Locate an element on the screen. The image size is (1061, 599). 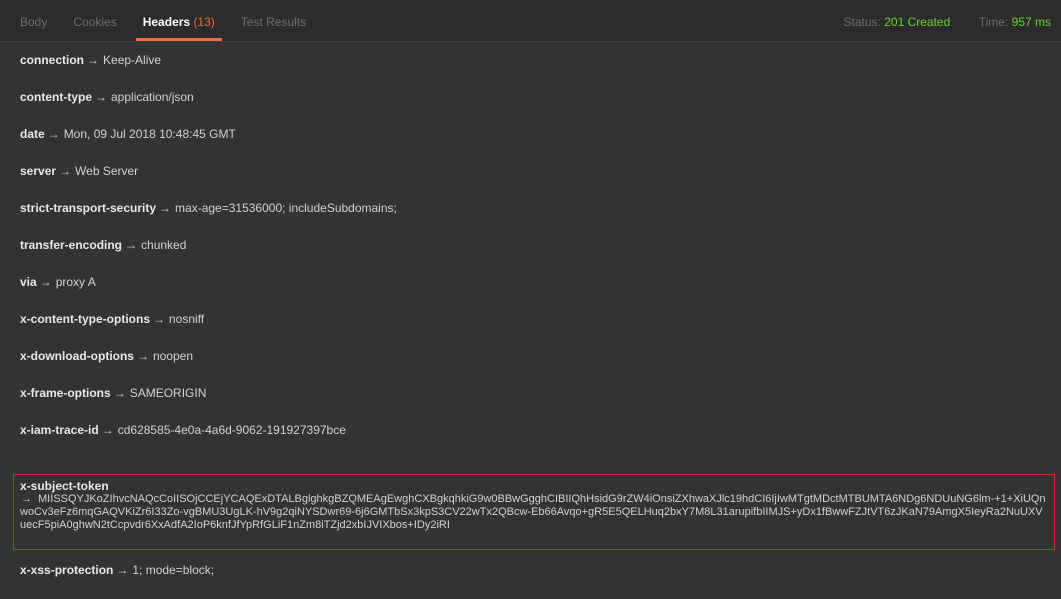
status-value: 201 Created is located at coordinates (917, 22).